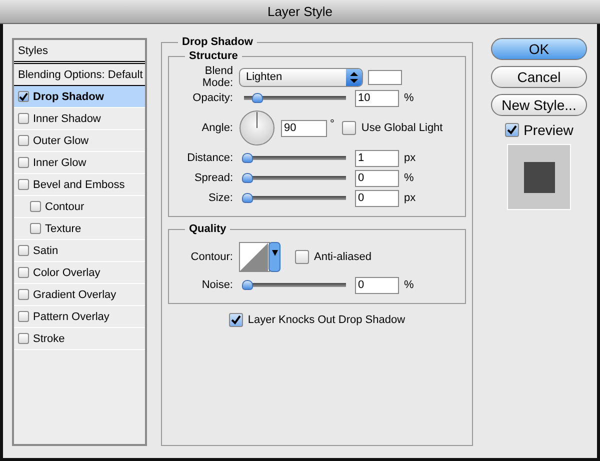 This screenshot has height=461, width=600. I want to click on style-label: Inner Glow, so click(59, 162).